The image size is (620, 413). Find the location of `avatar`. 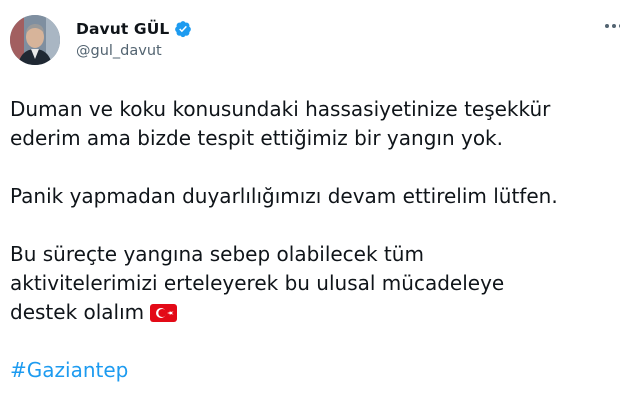

avatar is located at coordinates (35, 40).